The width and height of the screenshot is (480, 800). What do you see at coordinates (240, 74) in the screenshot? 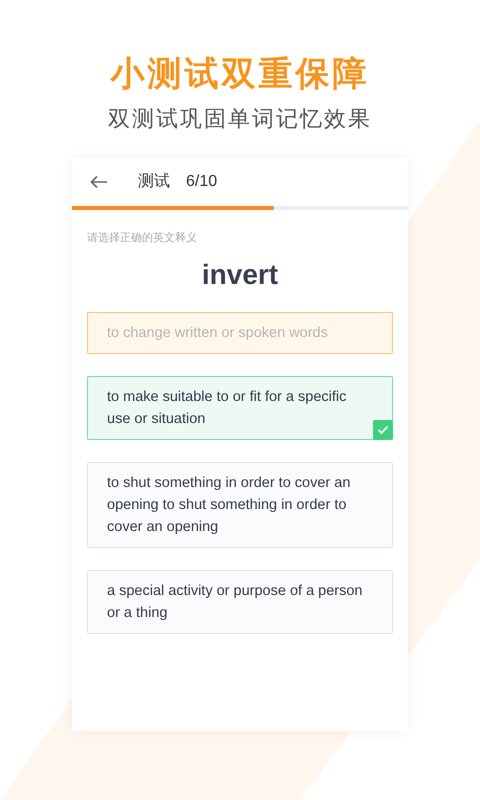
I see `headline: 小测试双重保障` at bounding box center [240, 74].